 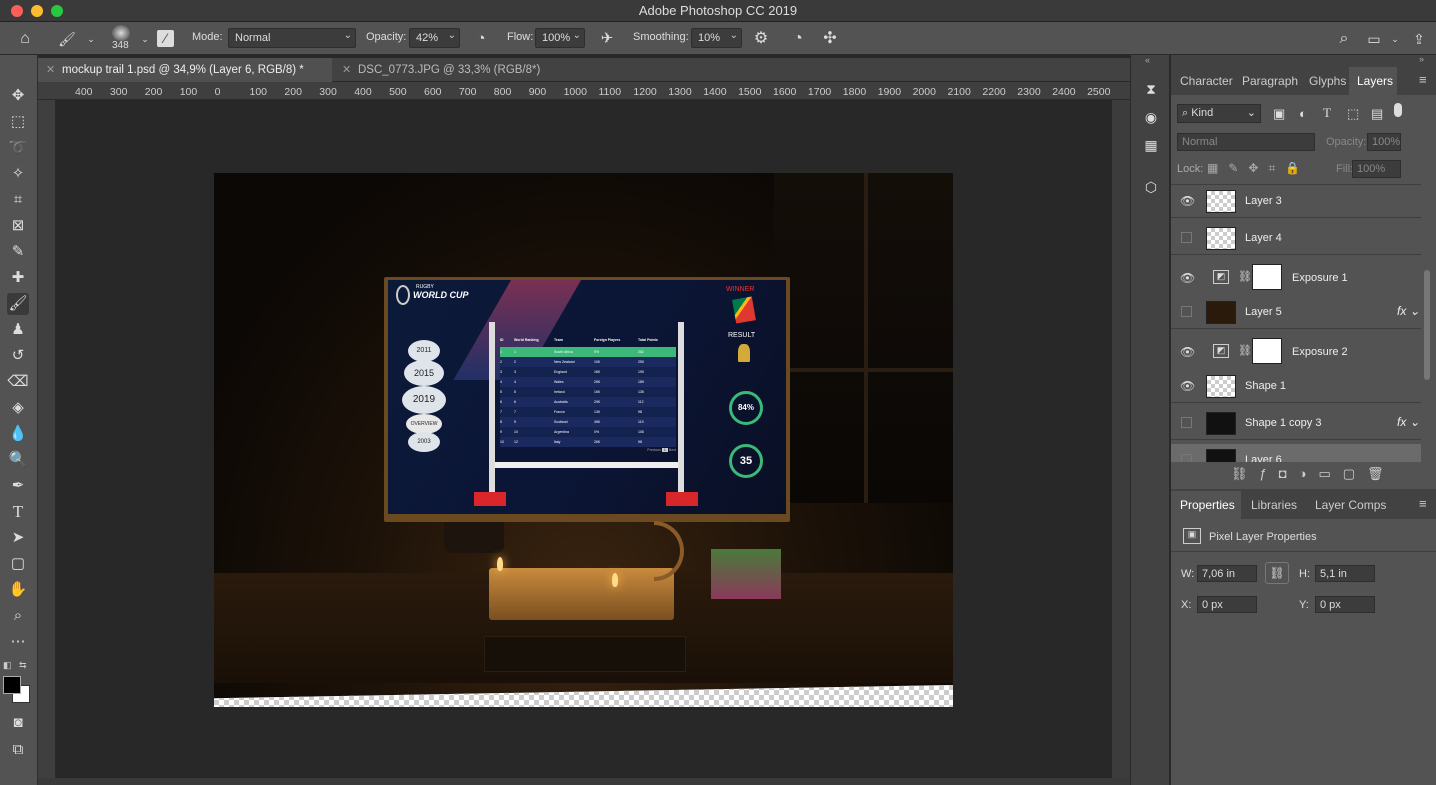 What do you see at coordinates (1279, 114) in the screenshot?
I see `pixel-filter-icon: ▣` at bounding box center [1279, 114].